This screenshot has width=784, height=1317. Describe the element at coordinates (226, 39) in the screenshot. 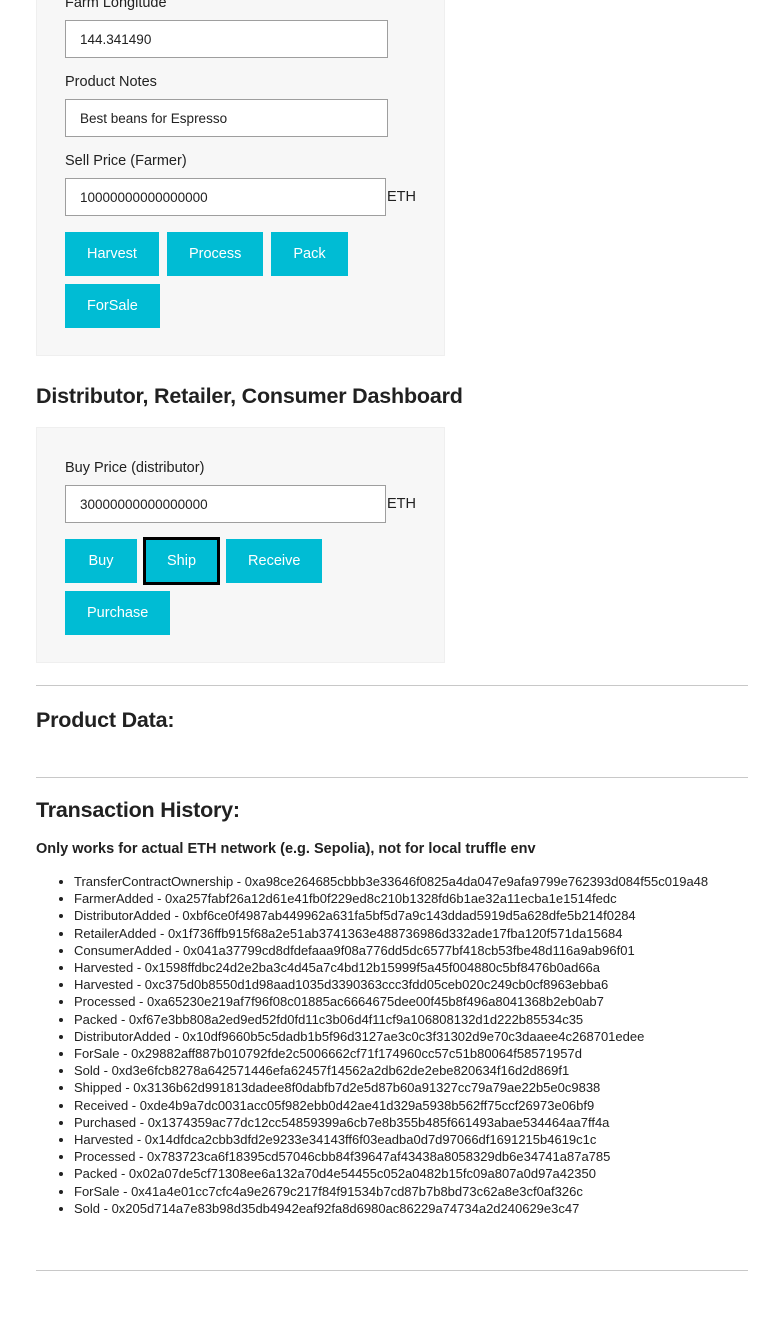

I see `farm-longitude-input` at that location.